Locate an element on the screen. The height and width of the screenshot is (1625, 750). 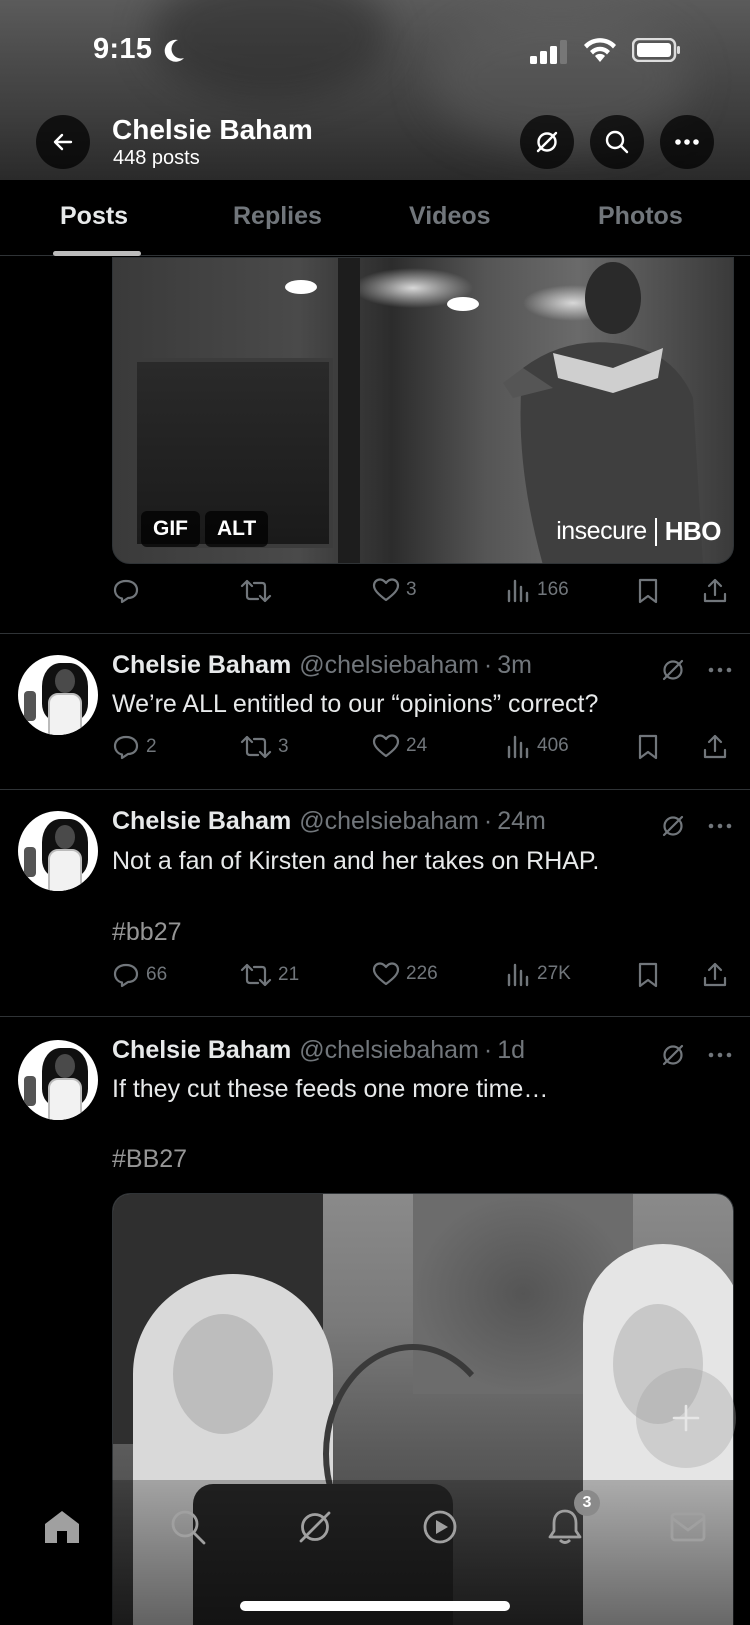
like-button: 3 is located at coordinates (394, 590).